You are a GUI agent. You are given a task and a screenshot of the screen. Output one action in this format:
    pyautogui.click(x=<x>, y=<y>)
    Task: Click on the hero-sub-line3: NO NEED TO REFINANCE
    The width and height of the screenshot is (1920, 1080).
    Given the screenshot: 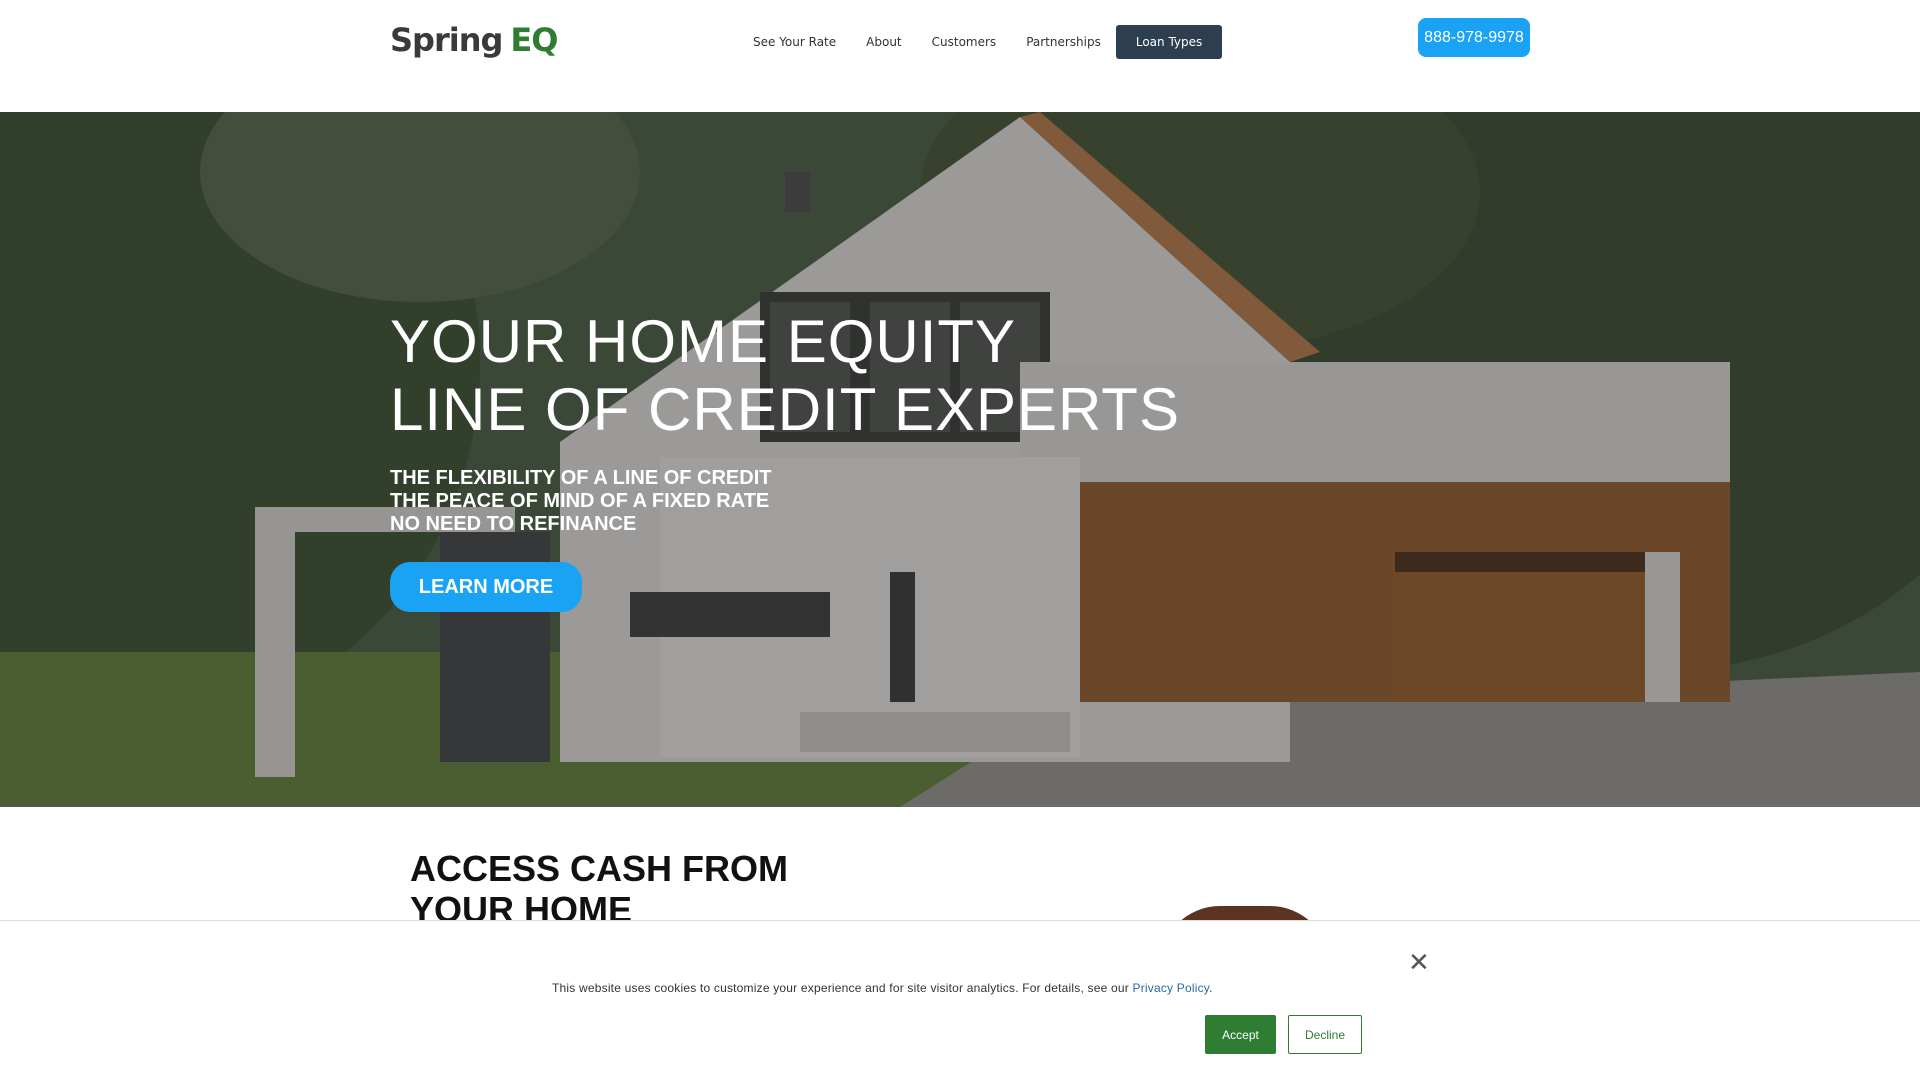 What is the action you would take?
    pyautogui.click(x=513, y=524)
    